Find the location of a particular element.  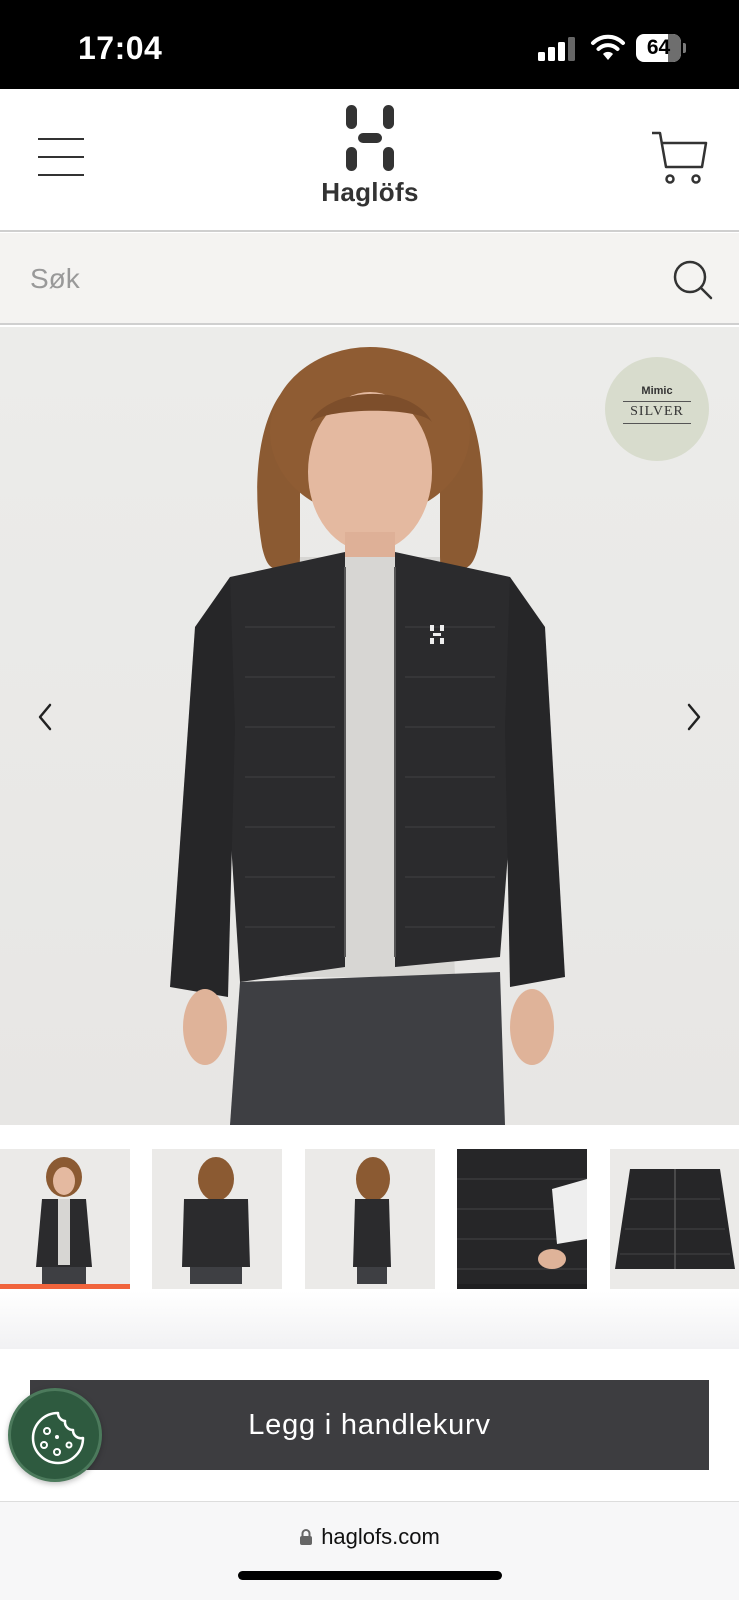

brand-logo: Haglöfs is located at coordinates (370, 161).